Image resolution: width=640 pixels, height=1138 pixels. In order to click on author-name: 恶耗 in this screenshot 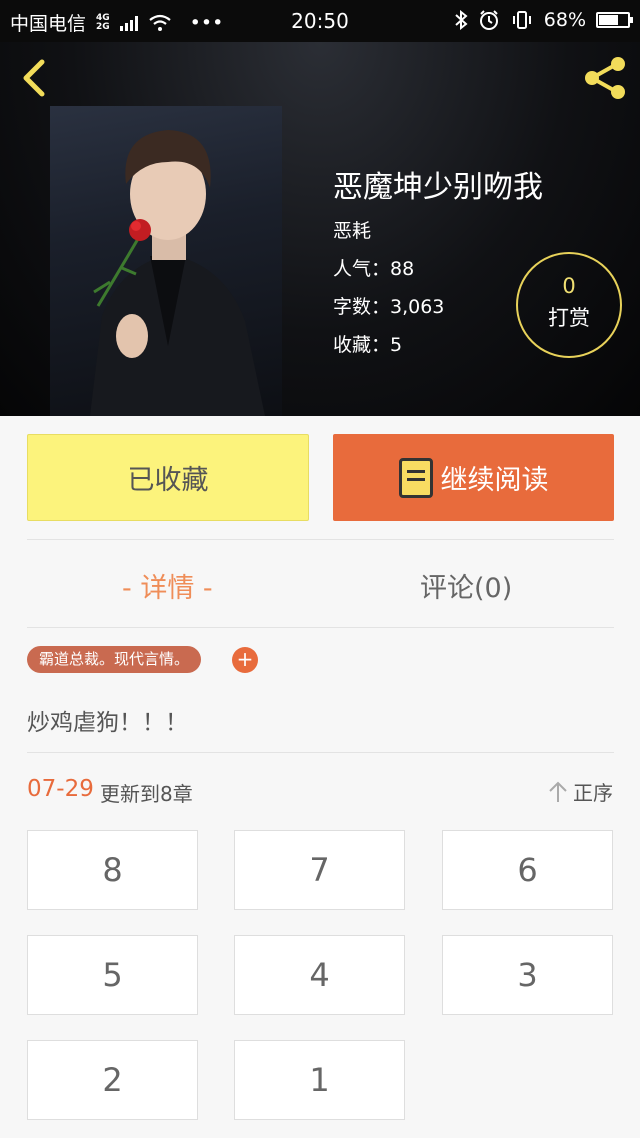, I will do `click(352, 229)`.